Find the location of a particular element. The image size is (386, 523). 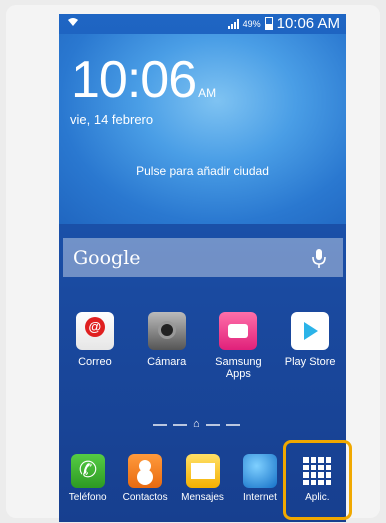

app-correo: Correo is located at coordinates (95, 346).